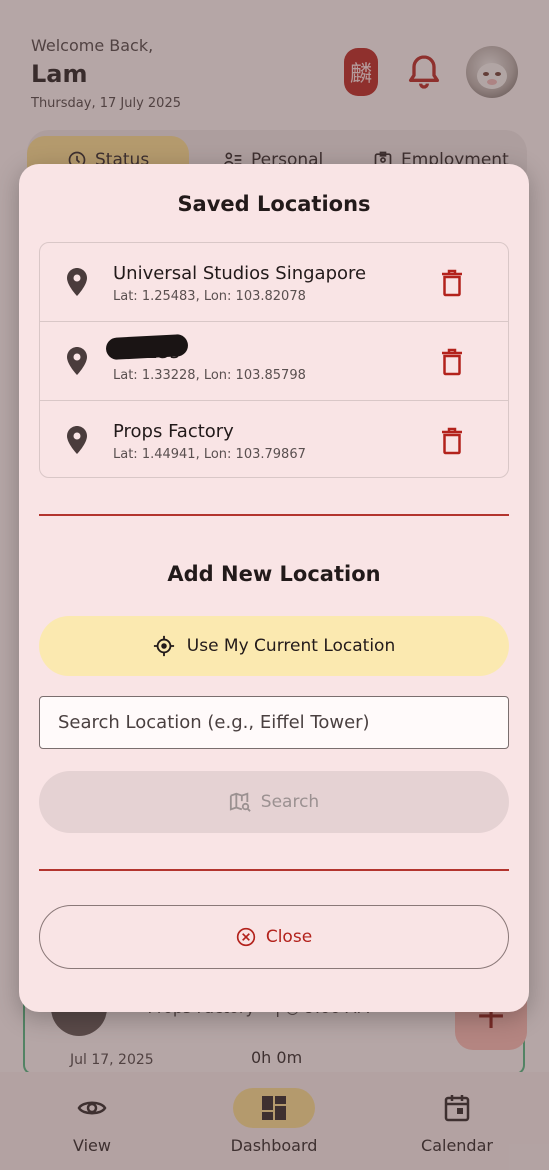  Describe the element at coordinates (289, 937) in the screenshot. I see `button-label: Close` at that location.